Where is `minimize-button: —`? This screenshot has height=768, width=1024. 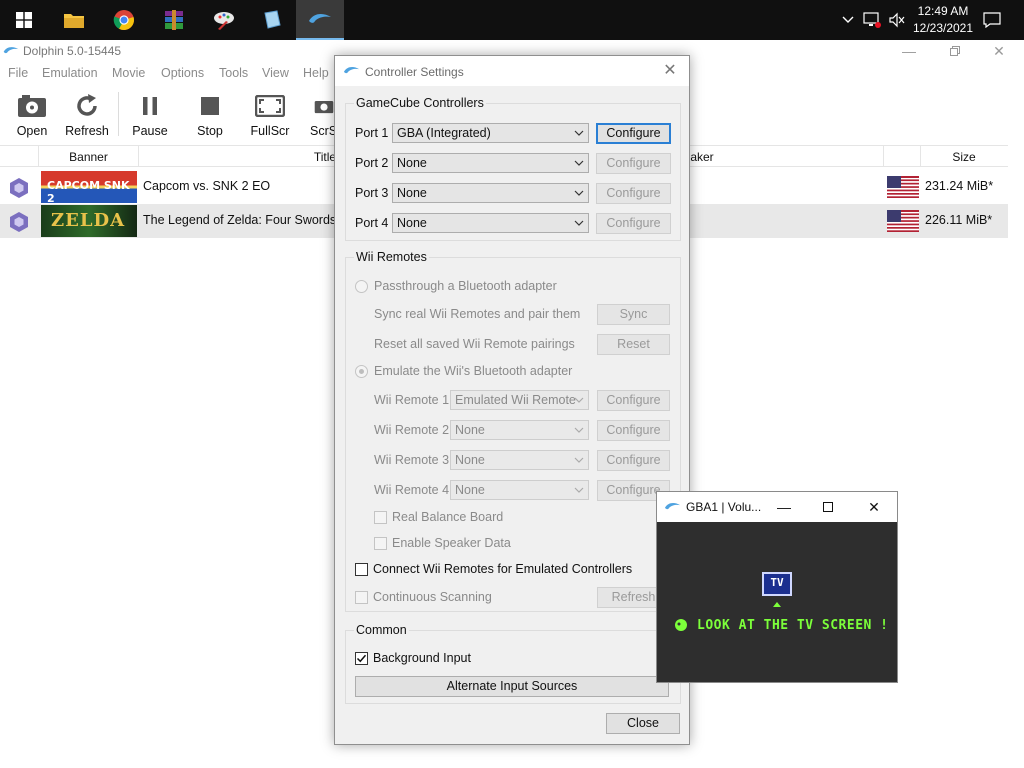
minimize-button: — is located at coordinates (909, 51).